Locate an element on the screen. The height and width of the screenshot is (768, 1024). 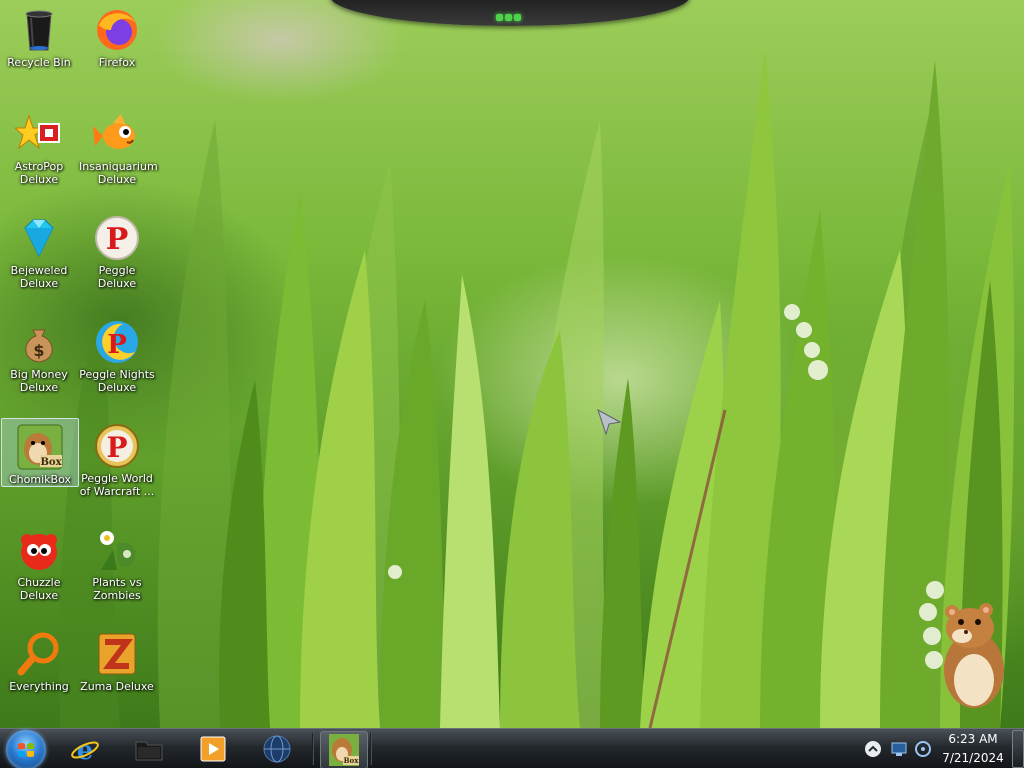
volume-icon is located at coordinates (923, 749).